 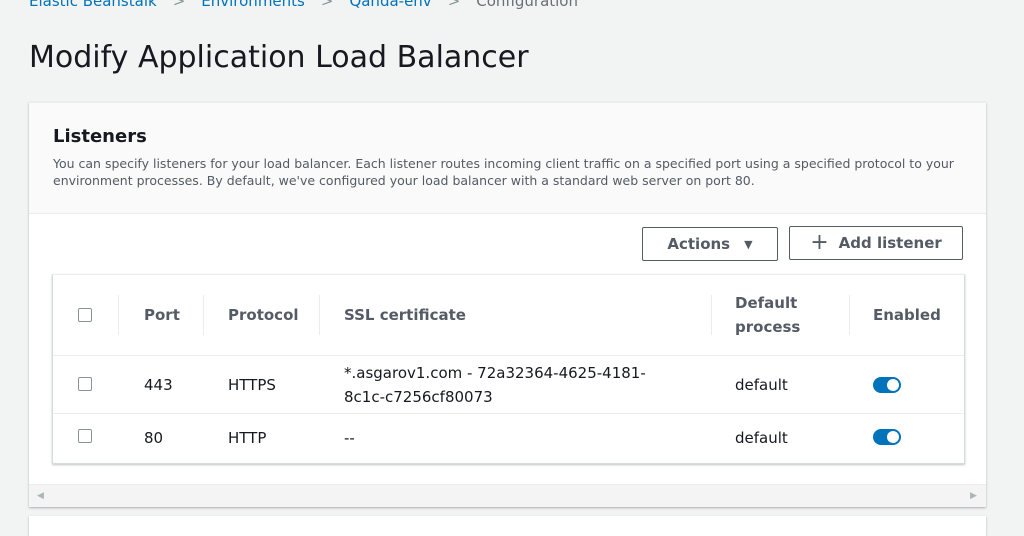 I want to click on add-listener-button: + Add listener, so click(x=876, y=243).